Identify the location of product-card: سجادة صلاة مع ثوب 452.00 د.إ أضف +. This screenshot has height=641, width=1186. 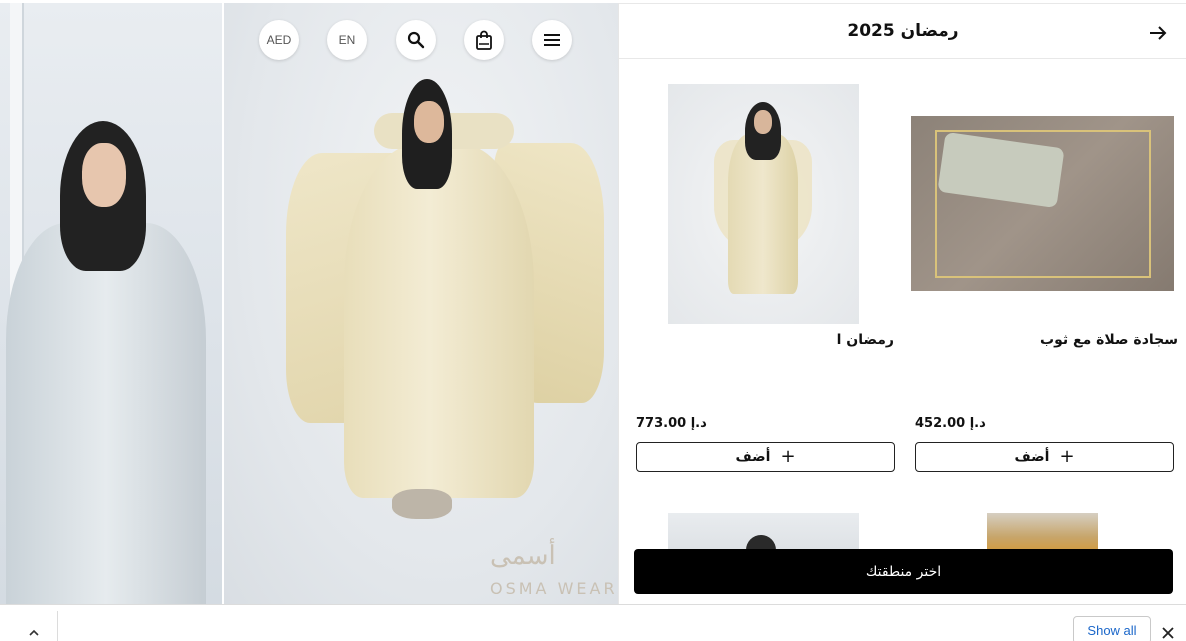
(1044, 283).